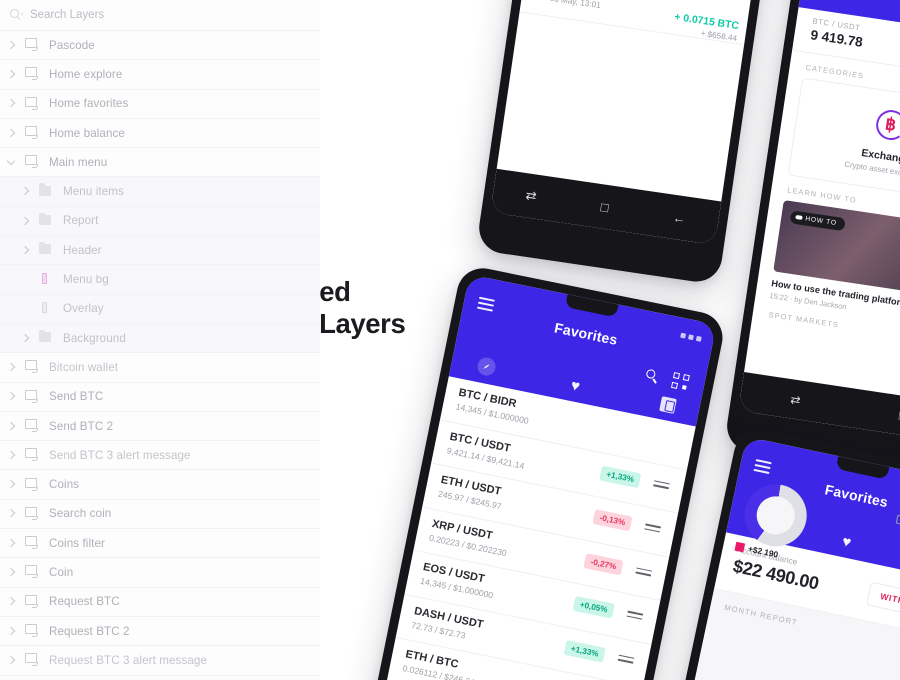 The height and width of the screenshot is (680, 900). I want to click on search-input, so click(130, 15).